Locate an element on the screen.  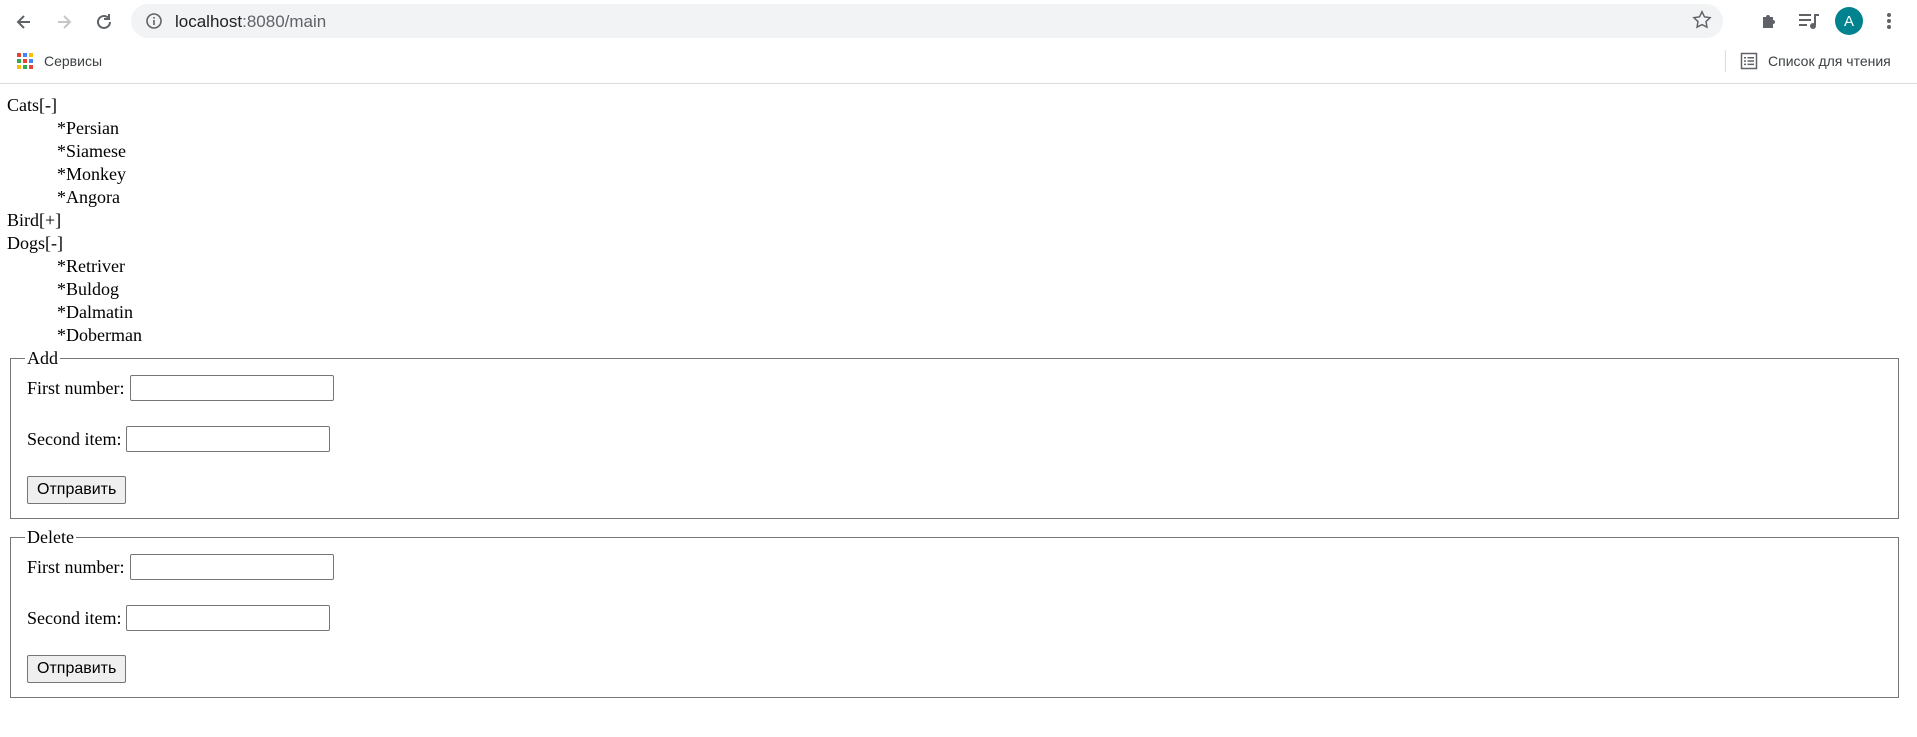
category-name: Cats is located at coordinates (23, 105).